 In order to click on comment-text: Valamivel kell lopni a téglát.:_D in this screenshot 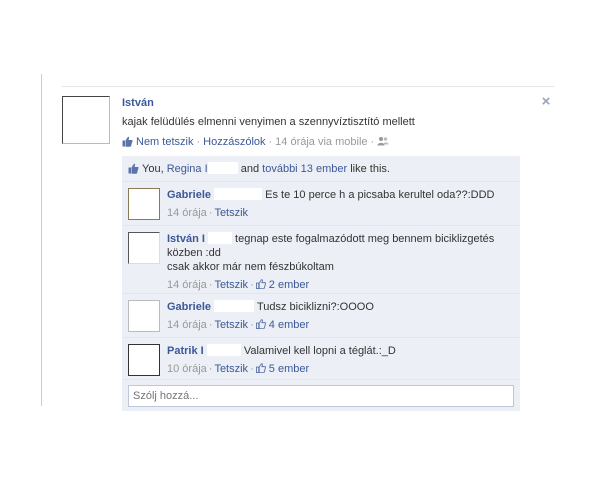, I will do `click(319, 351)`.